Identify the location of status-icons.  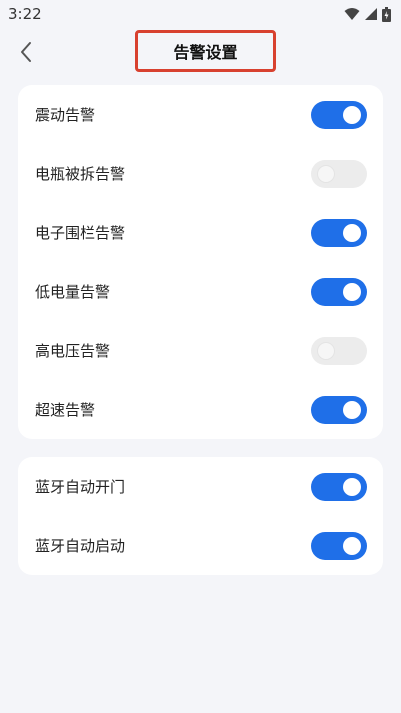
(367, 14).